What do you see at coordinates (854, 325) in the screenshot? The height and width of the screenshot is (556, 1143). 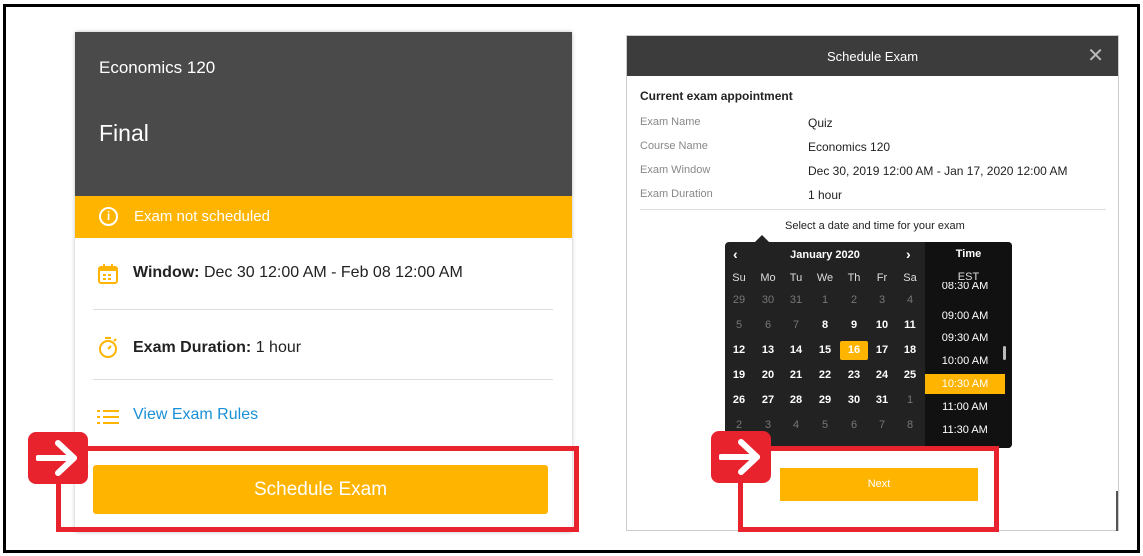 I see `calendar-day: 9` at bounding box center [854, 325].